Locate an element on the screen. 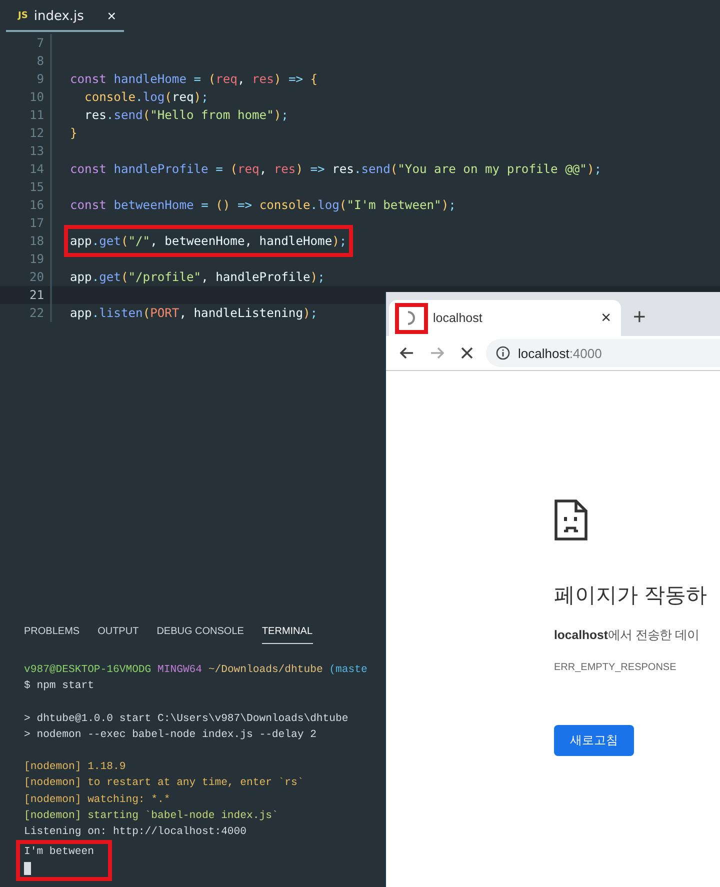  code-text: app.listen(PORT, handleListening); is located at coordinates (193, 313).